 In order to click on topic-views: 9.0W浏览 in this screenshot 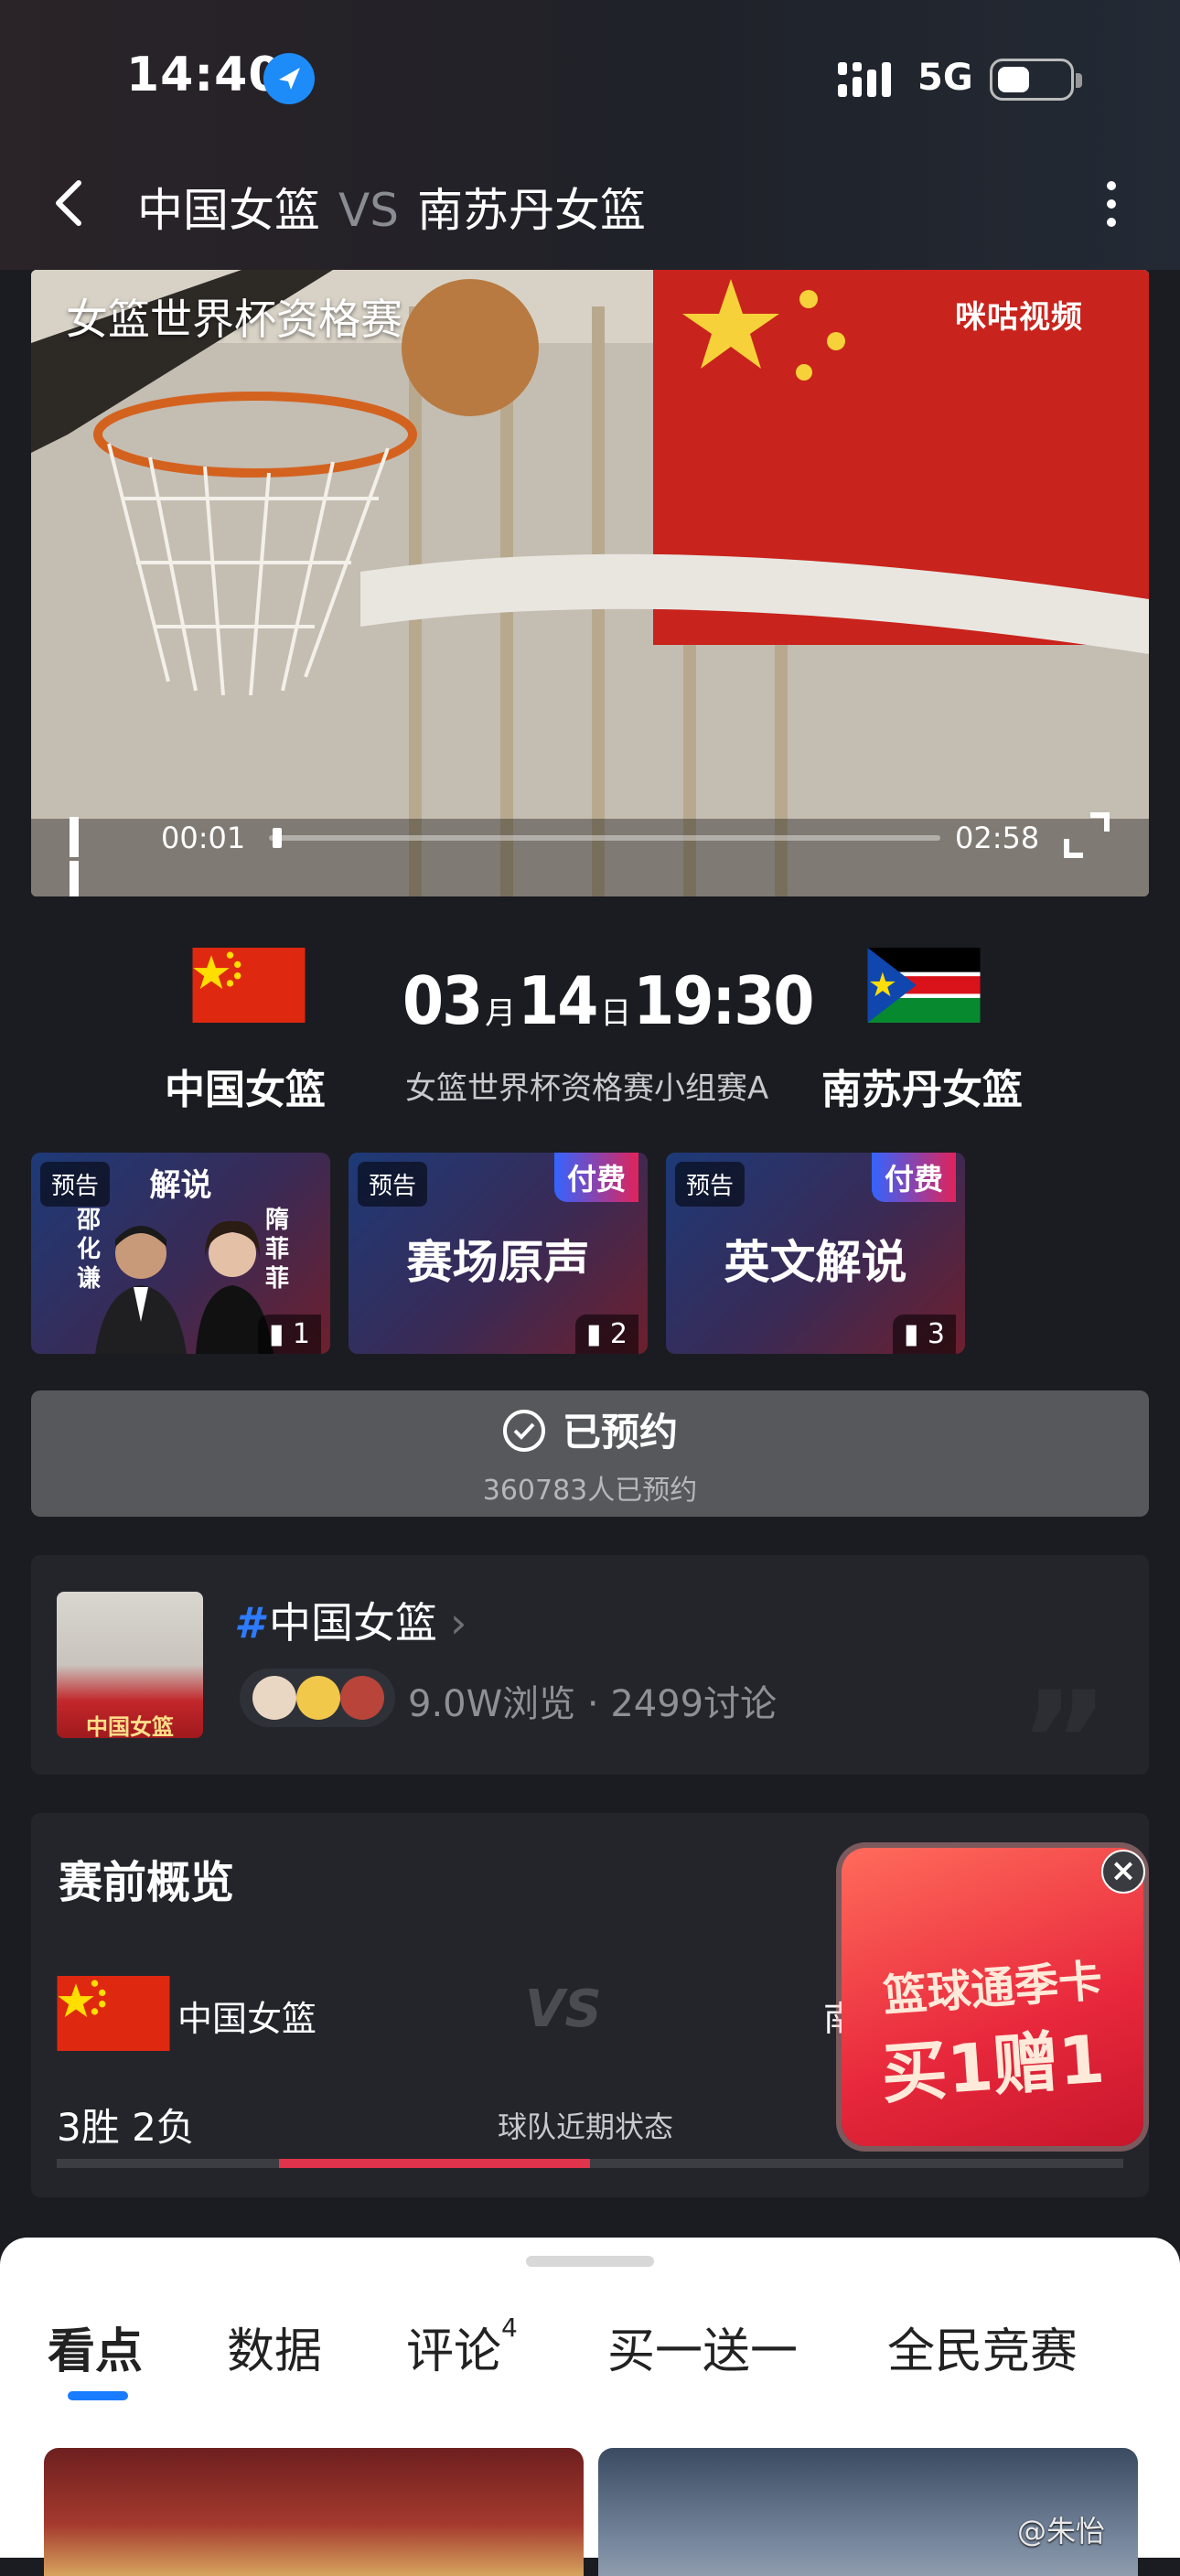, I will do `click(492, 1704)`.